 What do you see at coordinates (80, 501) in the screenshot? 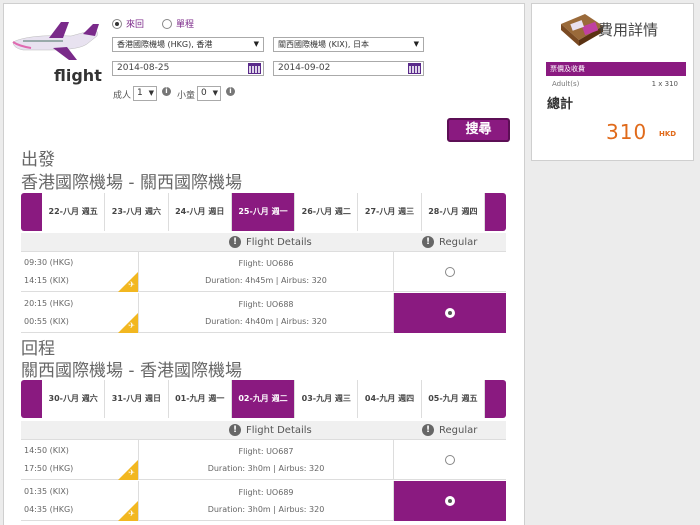
I see `flight-times: 01:35 (KIX) 04:35 (HKG) ✈` at bounding box center [80, 501].